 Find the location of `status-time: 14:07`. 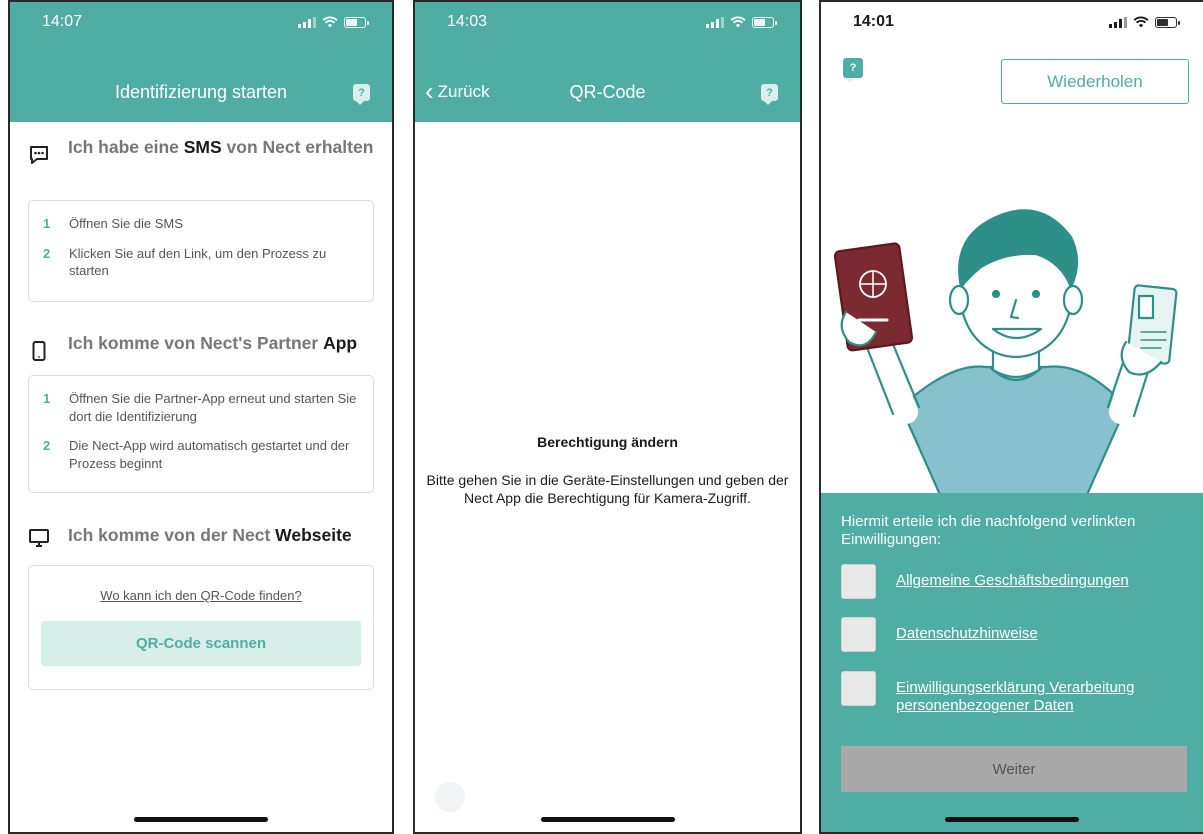

status-time: 14:07 is located at coordinates (62, 21).